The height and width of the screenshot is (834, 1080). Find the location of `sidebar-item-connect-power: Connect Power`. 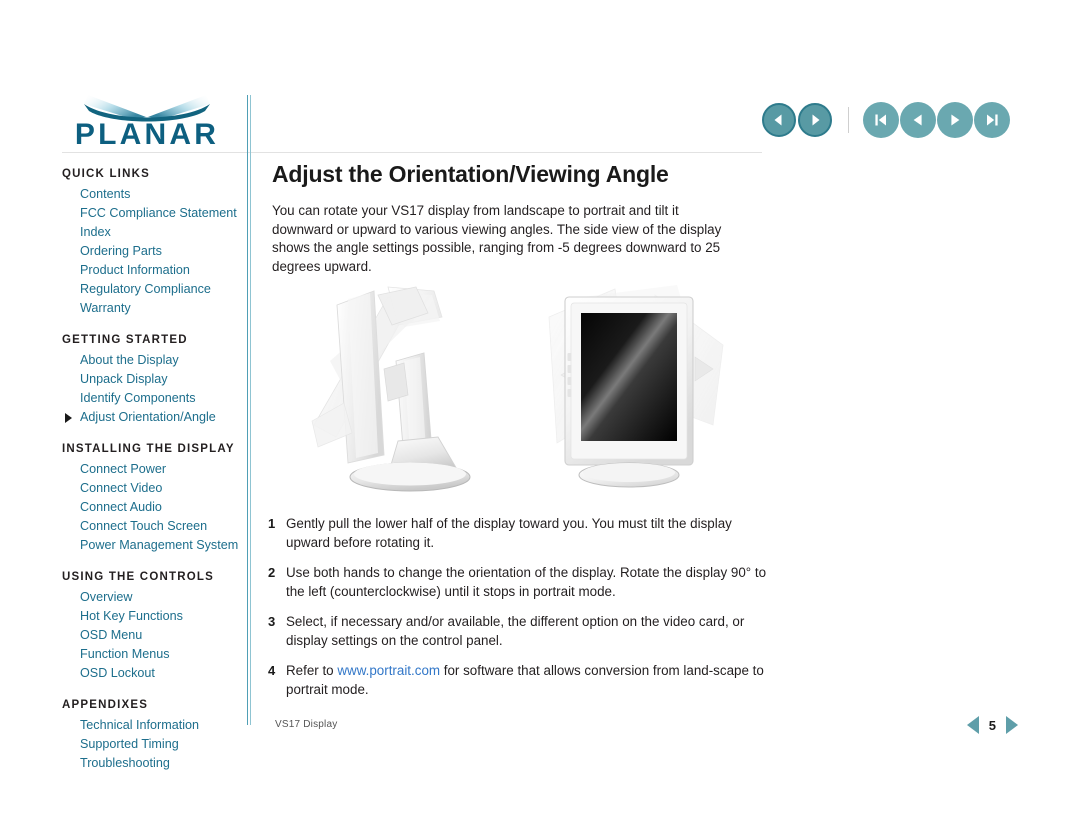

sidebar-item-connect-power: Connect Power is located at coordinates (152, 469).